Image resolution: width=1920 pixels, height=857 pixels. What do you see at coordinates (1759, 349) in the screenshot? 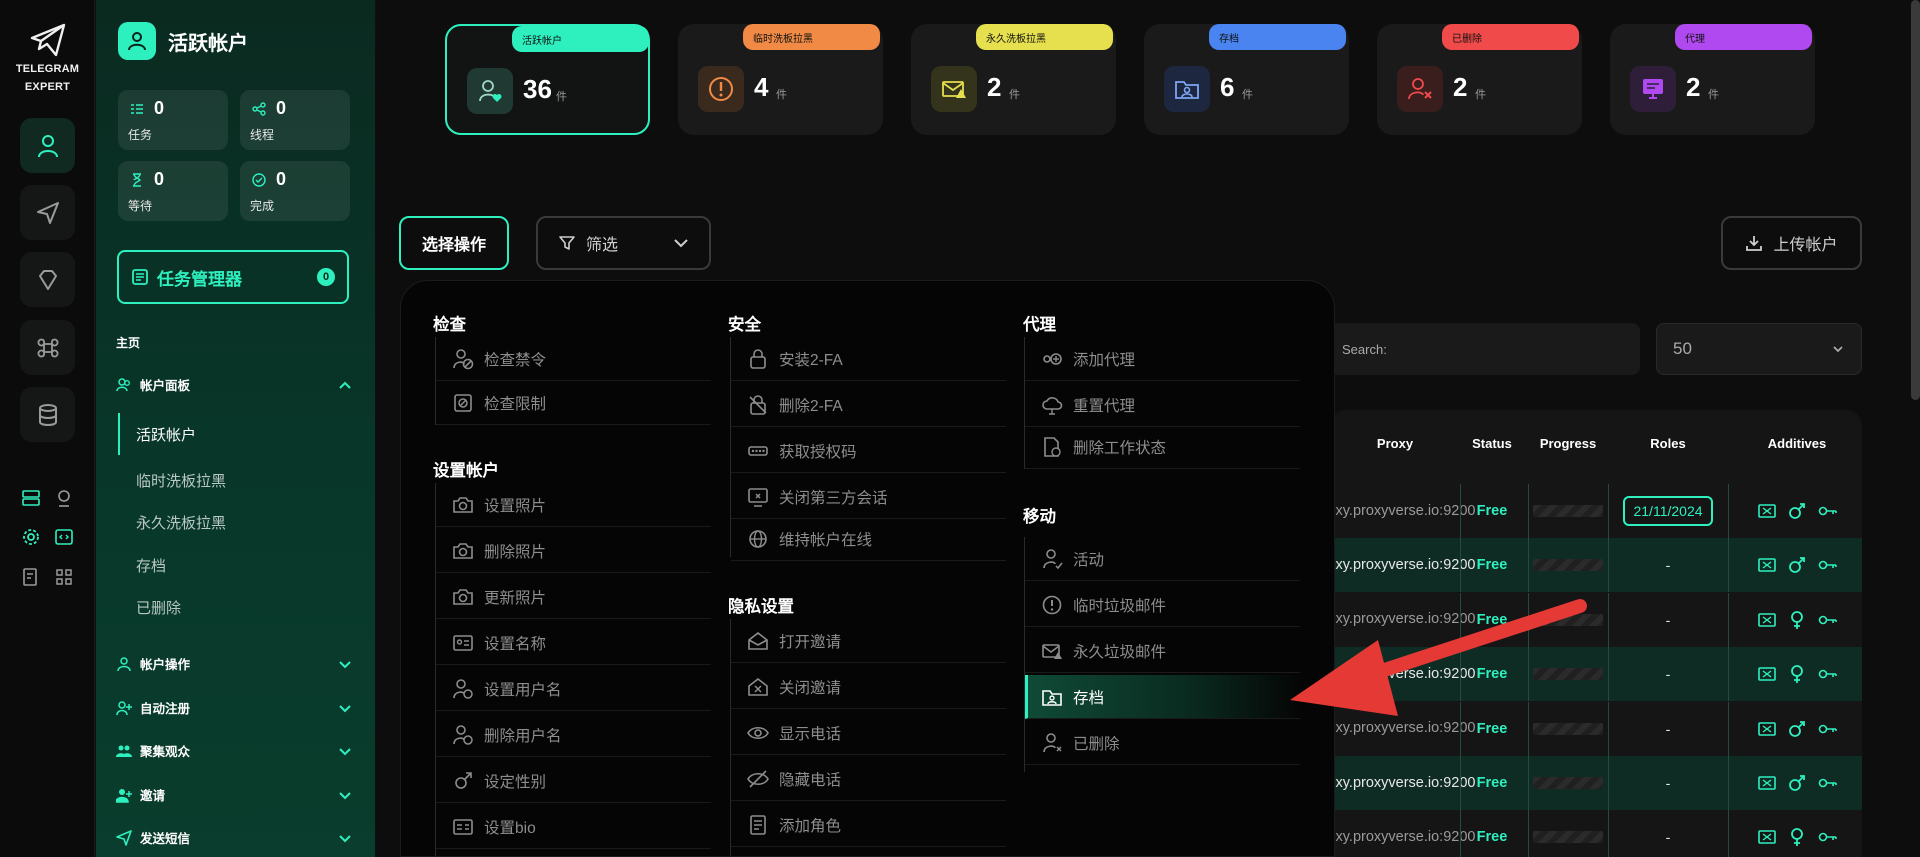
I see `per-page-select: 50` at bounding box center [1759, 349].